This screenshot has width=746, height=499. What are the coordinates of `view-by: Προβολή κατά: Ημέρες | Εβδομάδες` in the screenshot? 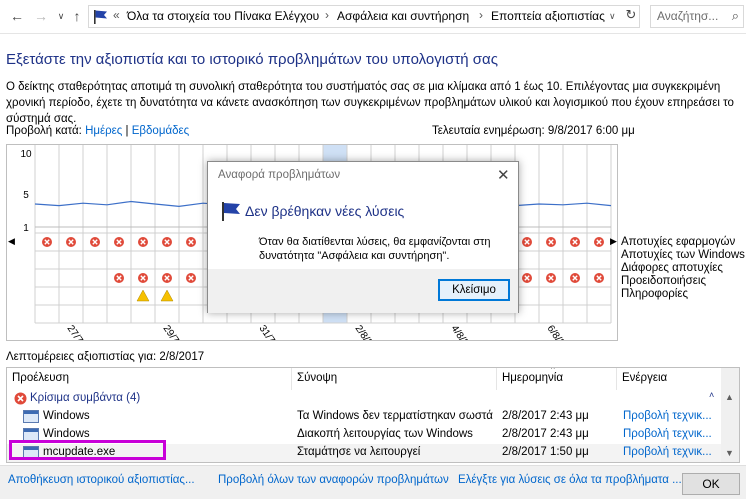 It's located at (97, 131).